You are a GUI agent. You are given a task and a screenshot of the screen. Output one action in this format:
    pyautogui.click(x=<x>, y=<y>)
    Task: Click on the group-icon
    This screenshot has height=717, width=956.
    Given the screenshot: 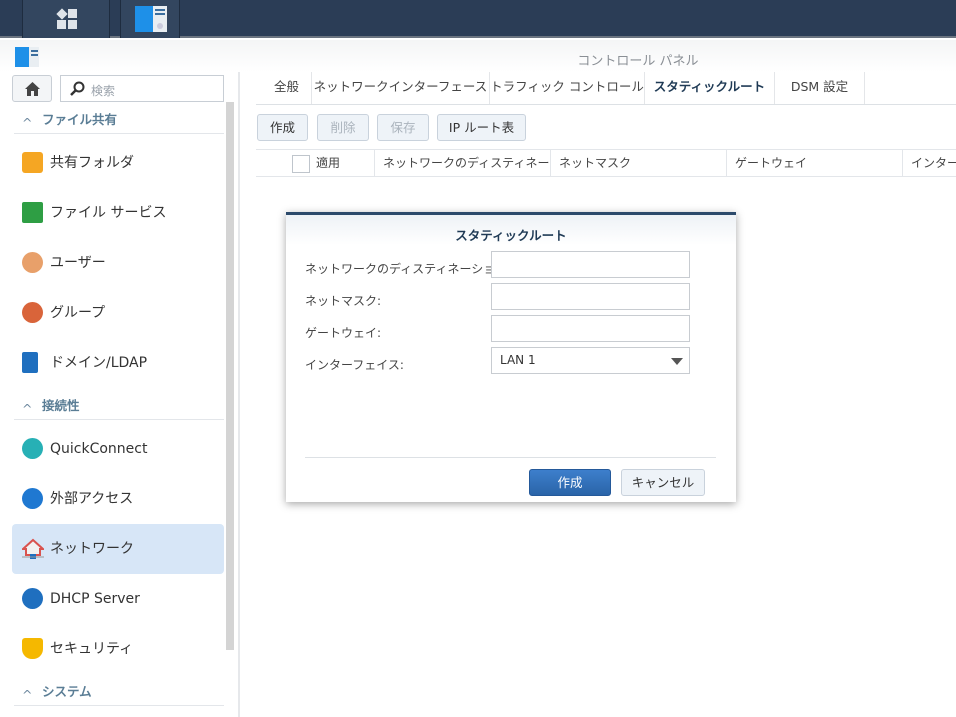 What is the action you would take?
    pyautogui.click(x=32, y=312)
    